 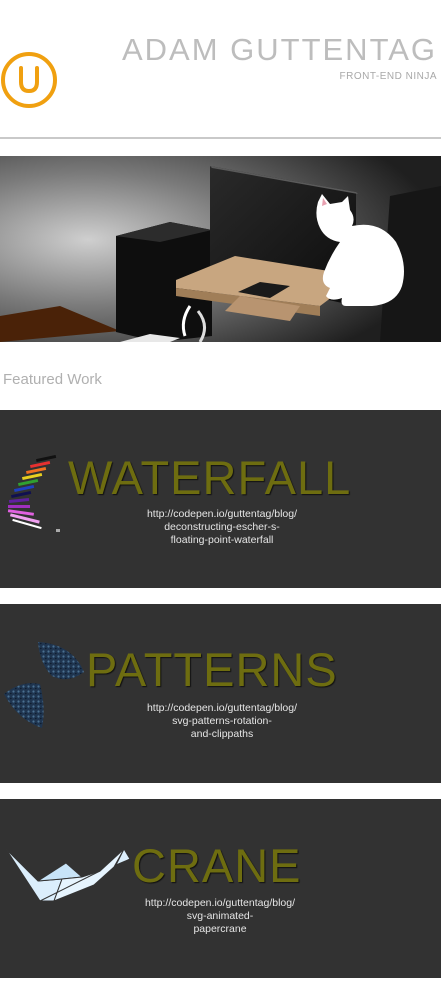 What do you see at coordinates (388, 76) in the screenshot?
I see `site-subtitle: FRONT-END NINJA` at bounding box center [388, 76].